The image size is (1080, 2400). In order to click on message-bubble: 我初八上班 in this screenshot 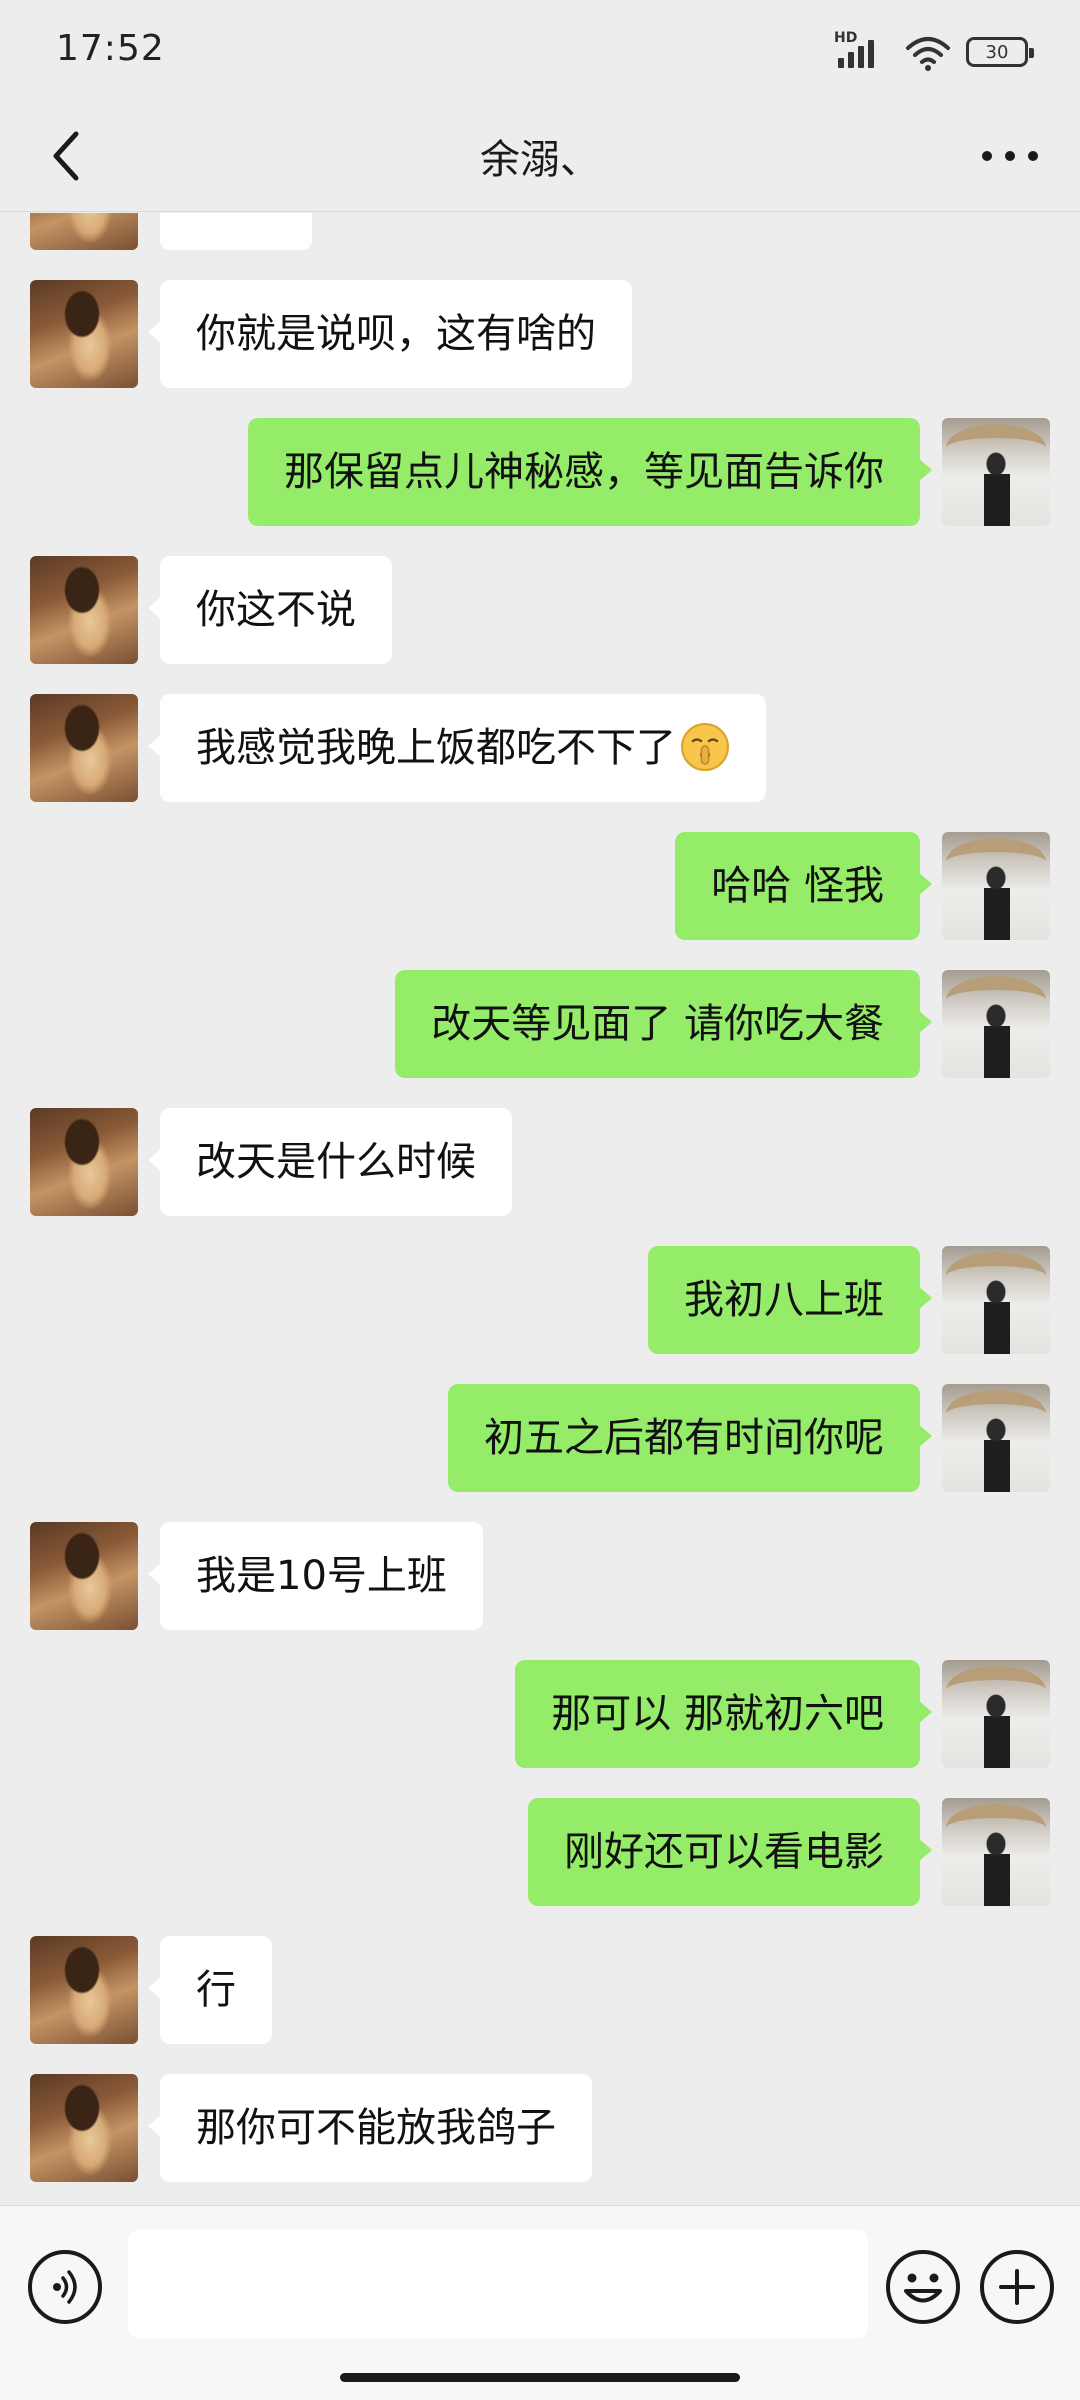, I will do `click(790, 1300)`.